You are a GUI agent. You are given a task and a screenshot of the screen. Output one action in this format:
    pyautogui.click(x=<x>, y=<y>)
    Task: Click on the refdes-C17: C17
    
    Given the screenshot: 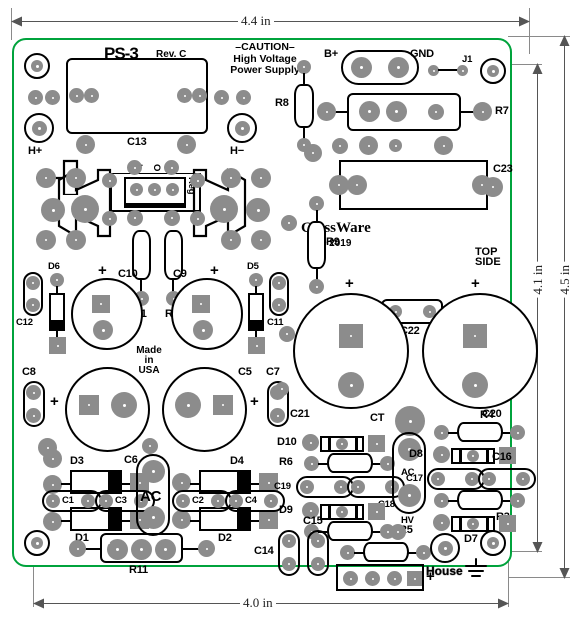 What is the action you would take?
    pyautogui.click(x=414, y=478)
    